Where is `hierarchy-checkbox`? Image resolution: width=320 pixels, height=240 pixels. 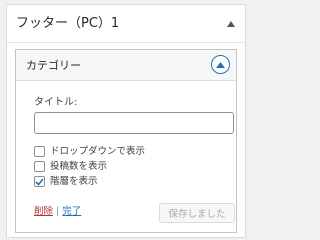 hierarchy-checkbox is located at coordinates (39, 181).